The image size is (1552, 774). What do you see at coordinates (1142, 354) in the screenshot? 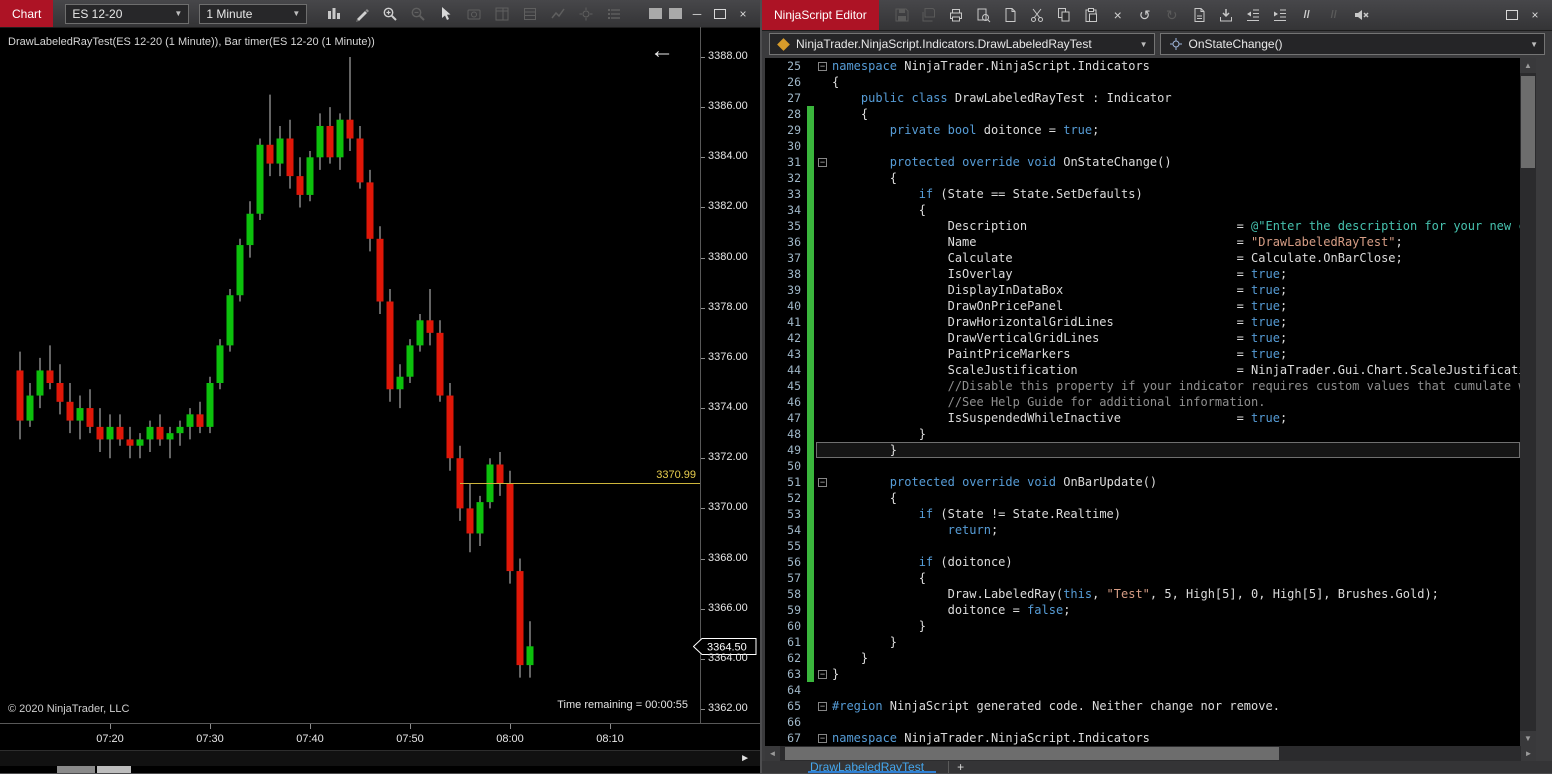
I see `code-line: 43 PaintPriceMarkers = true;` at bounding box center [1142, 354].